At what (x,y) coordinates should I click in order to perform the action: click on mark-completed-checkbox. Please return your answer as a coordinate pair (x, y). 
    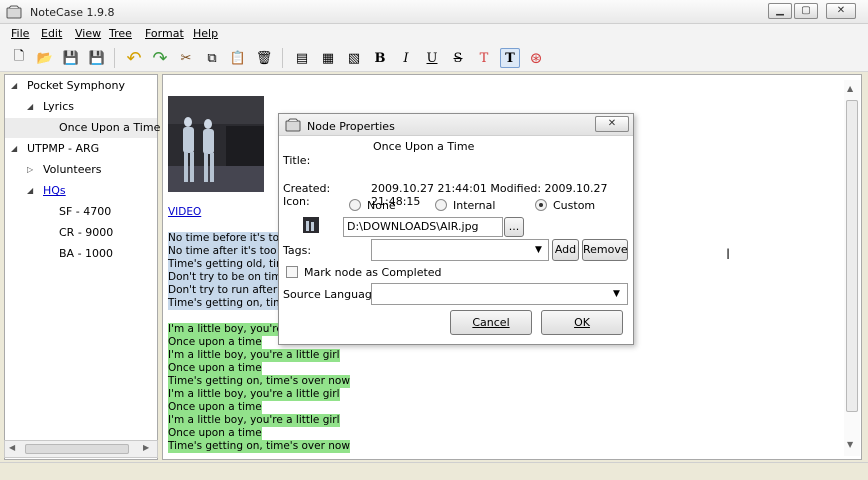
    Looking at the image, I should click on (292, 272).